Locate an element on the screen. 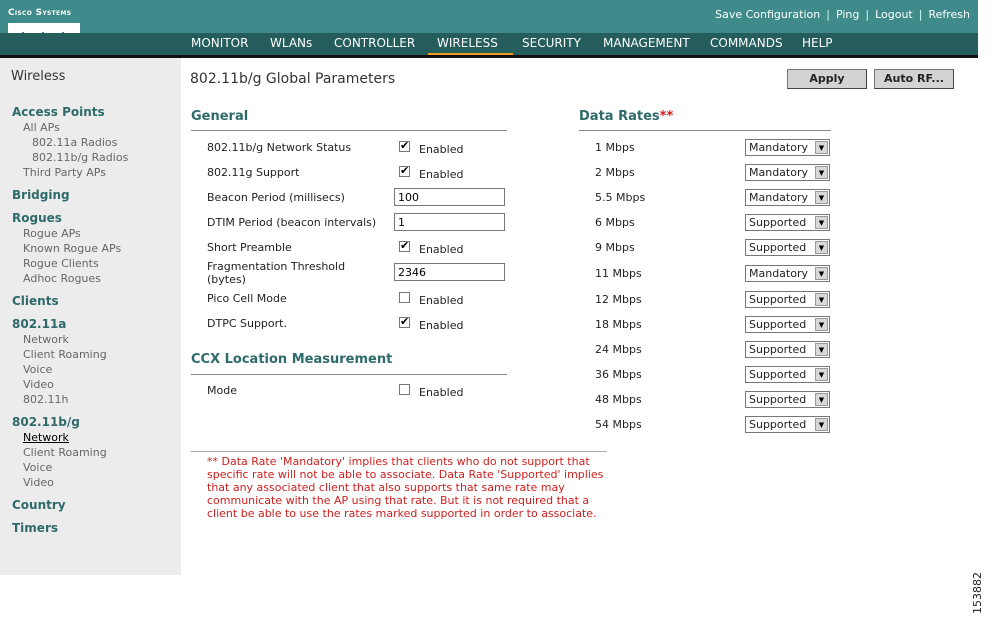 The height and width of the screenshot is (625, 996). sidebar-group-80211bg: 802.11b/g is located at coordinates (46, 422).